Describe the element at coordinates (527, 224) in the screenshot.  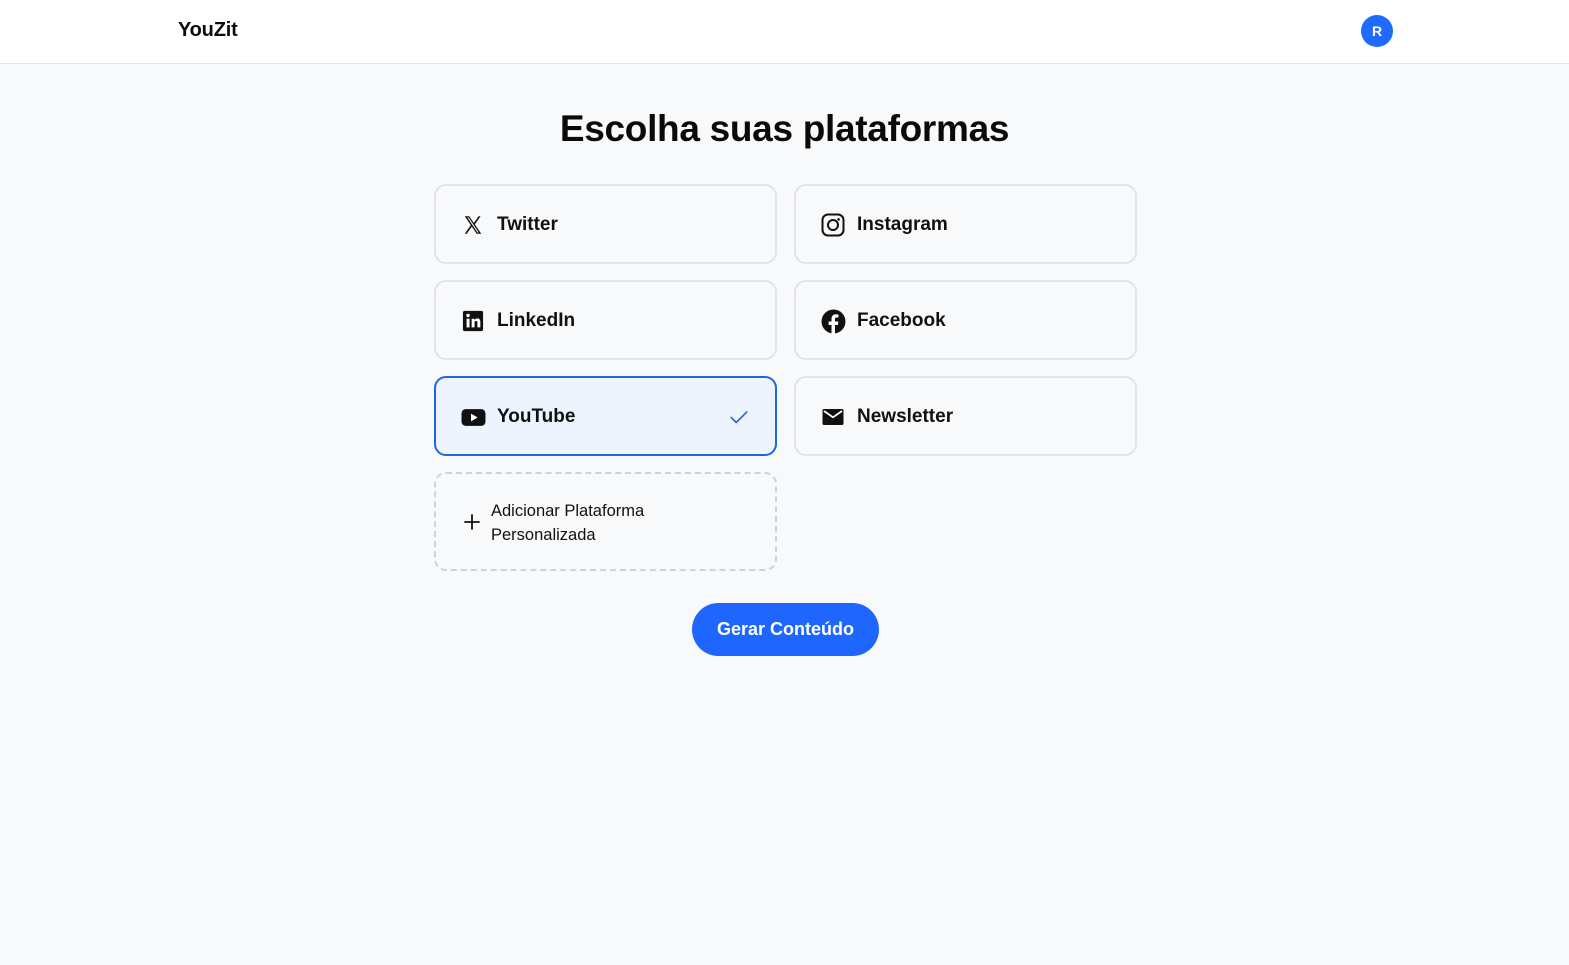
I see `platform-label: Twitter` at that location.